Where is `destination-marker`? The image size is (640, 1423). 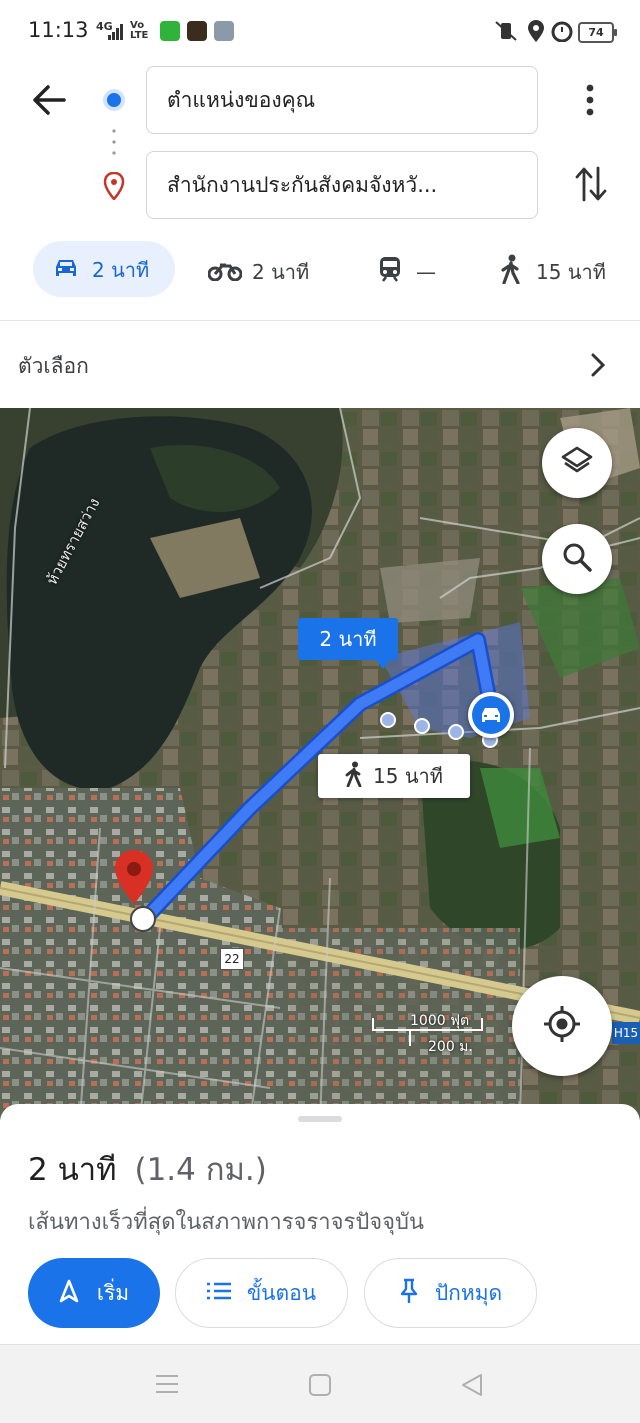
destination-marker is located at coordinates (491, 715).